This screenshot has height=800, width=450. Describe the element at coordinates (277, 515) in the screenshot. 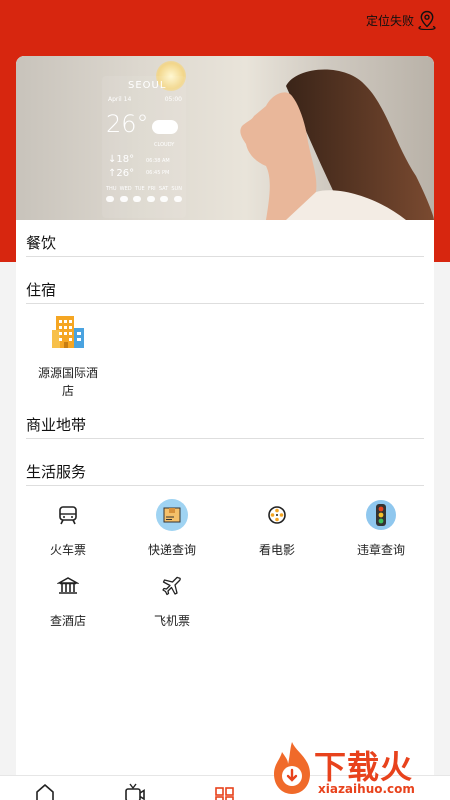

I see `film-reel-icon` at that location.